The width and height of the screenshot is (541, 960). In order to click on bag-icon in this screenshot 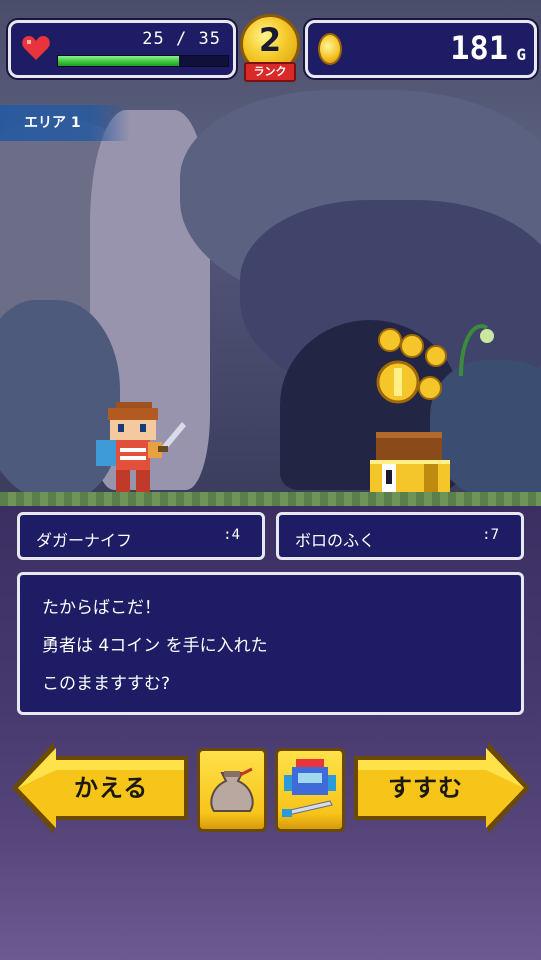, I will do `click(232, 789)`.